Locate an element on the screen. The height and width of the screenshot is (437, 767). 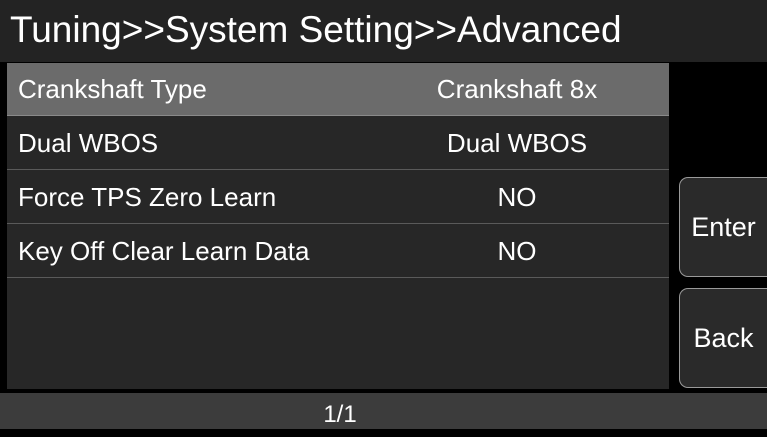
page-title: Tuning>>System Setting>>Advanced is located at coordinates (316, 29).